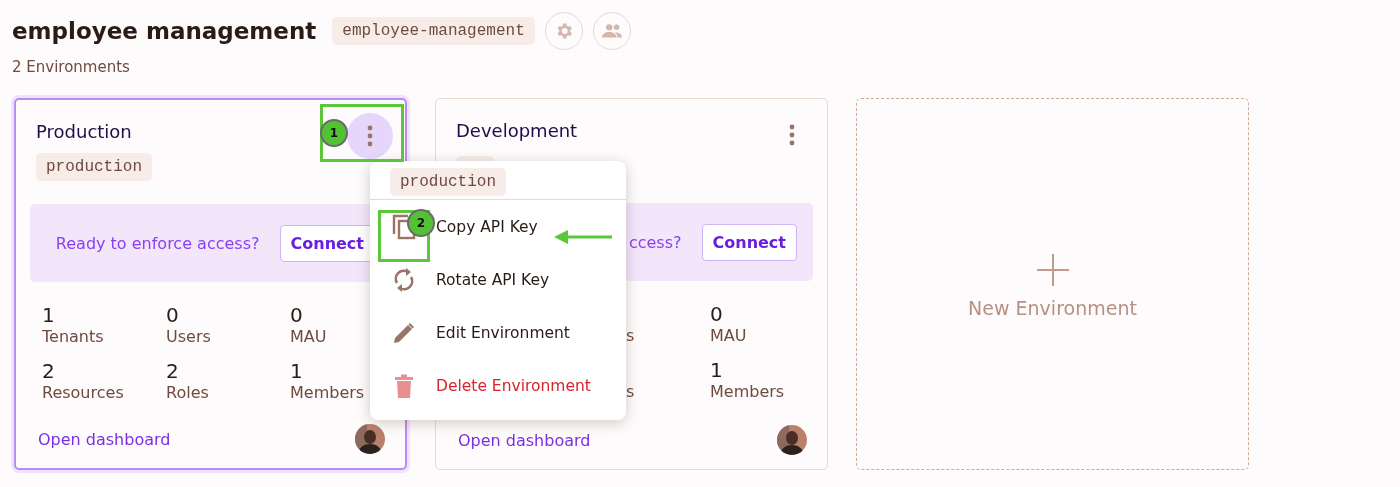 The height and width of the screenshot is (487, 1400). What do you see at coordinates (583, 237) in the screenshot?
I see `pointer-arrow` at bounding box center [583, 237].